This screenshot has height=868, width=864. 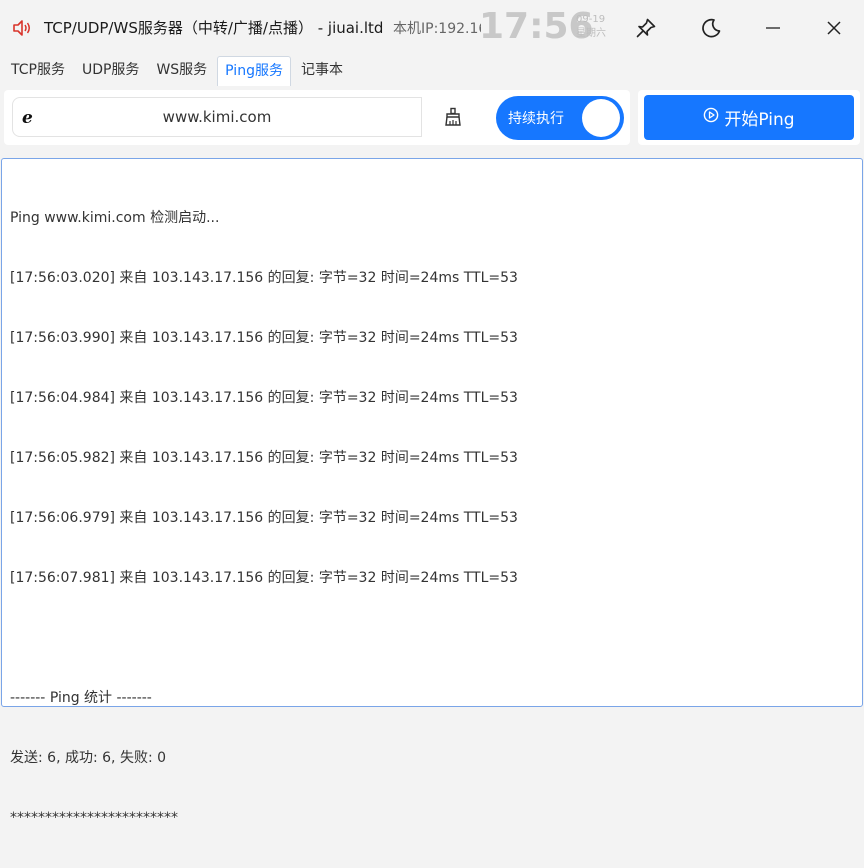 What do you see at coordinates (591, 27) in the screenshot?
I see `clock-date: 09-19 星期六` at bounding box center [591, 27].